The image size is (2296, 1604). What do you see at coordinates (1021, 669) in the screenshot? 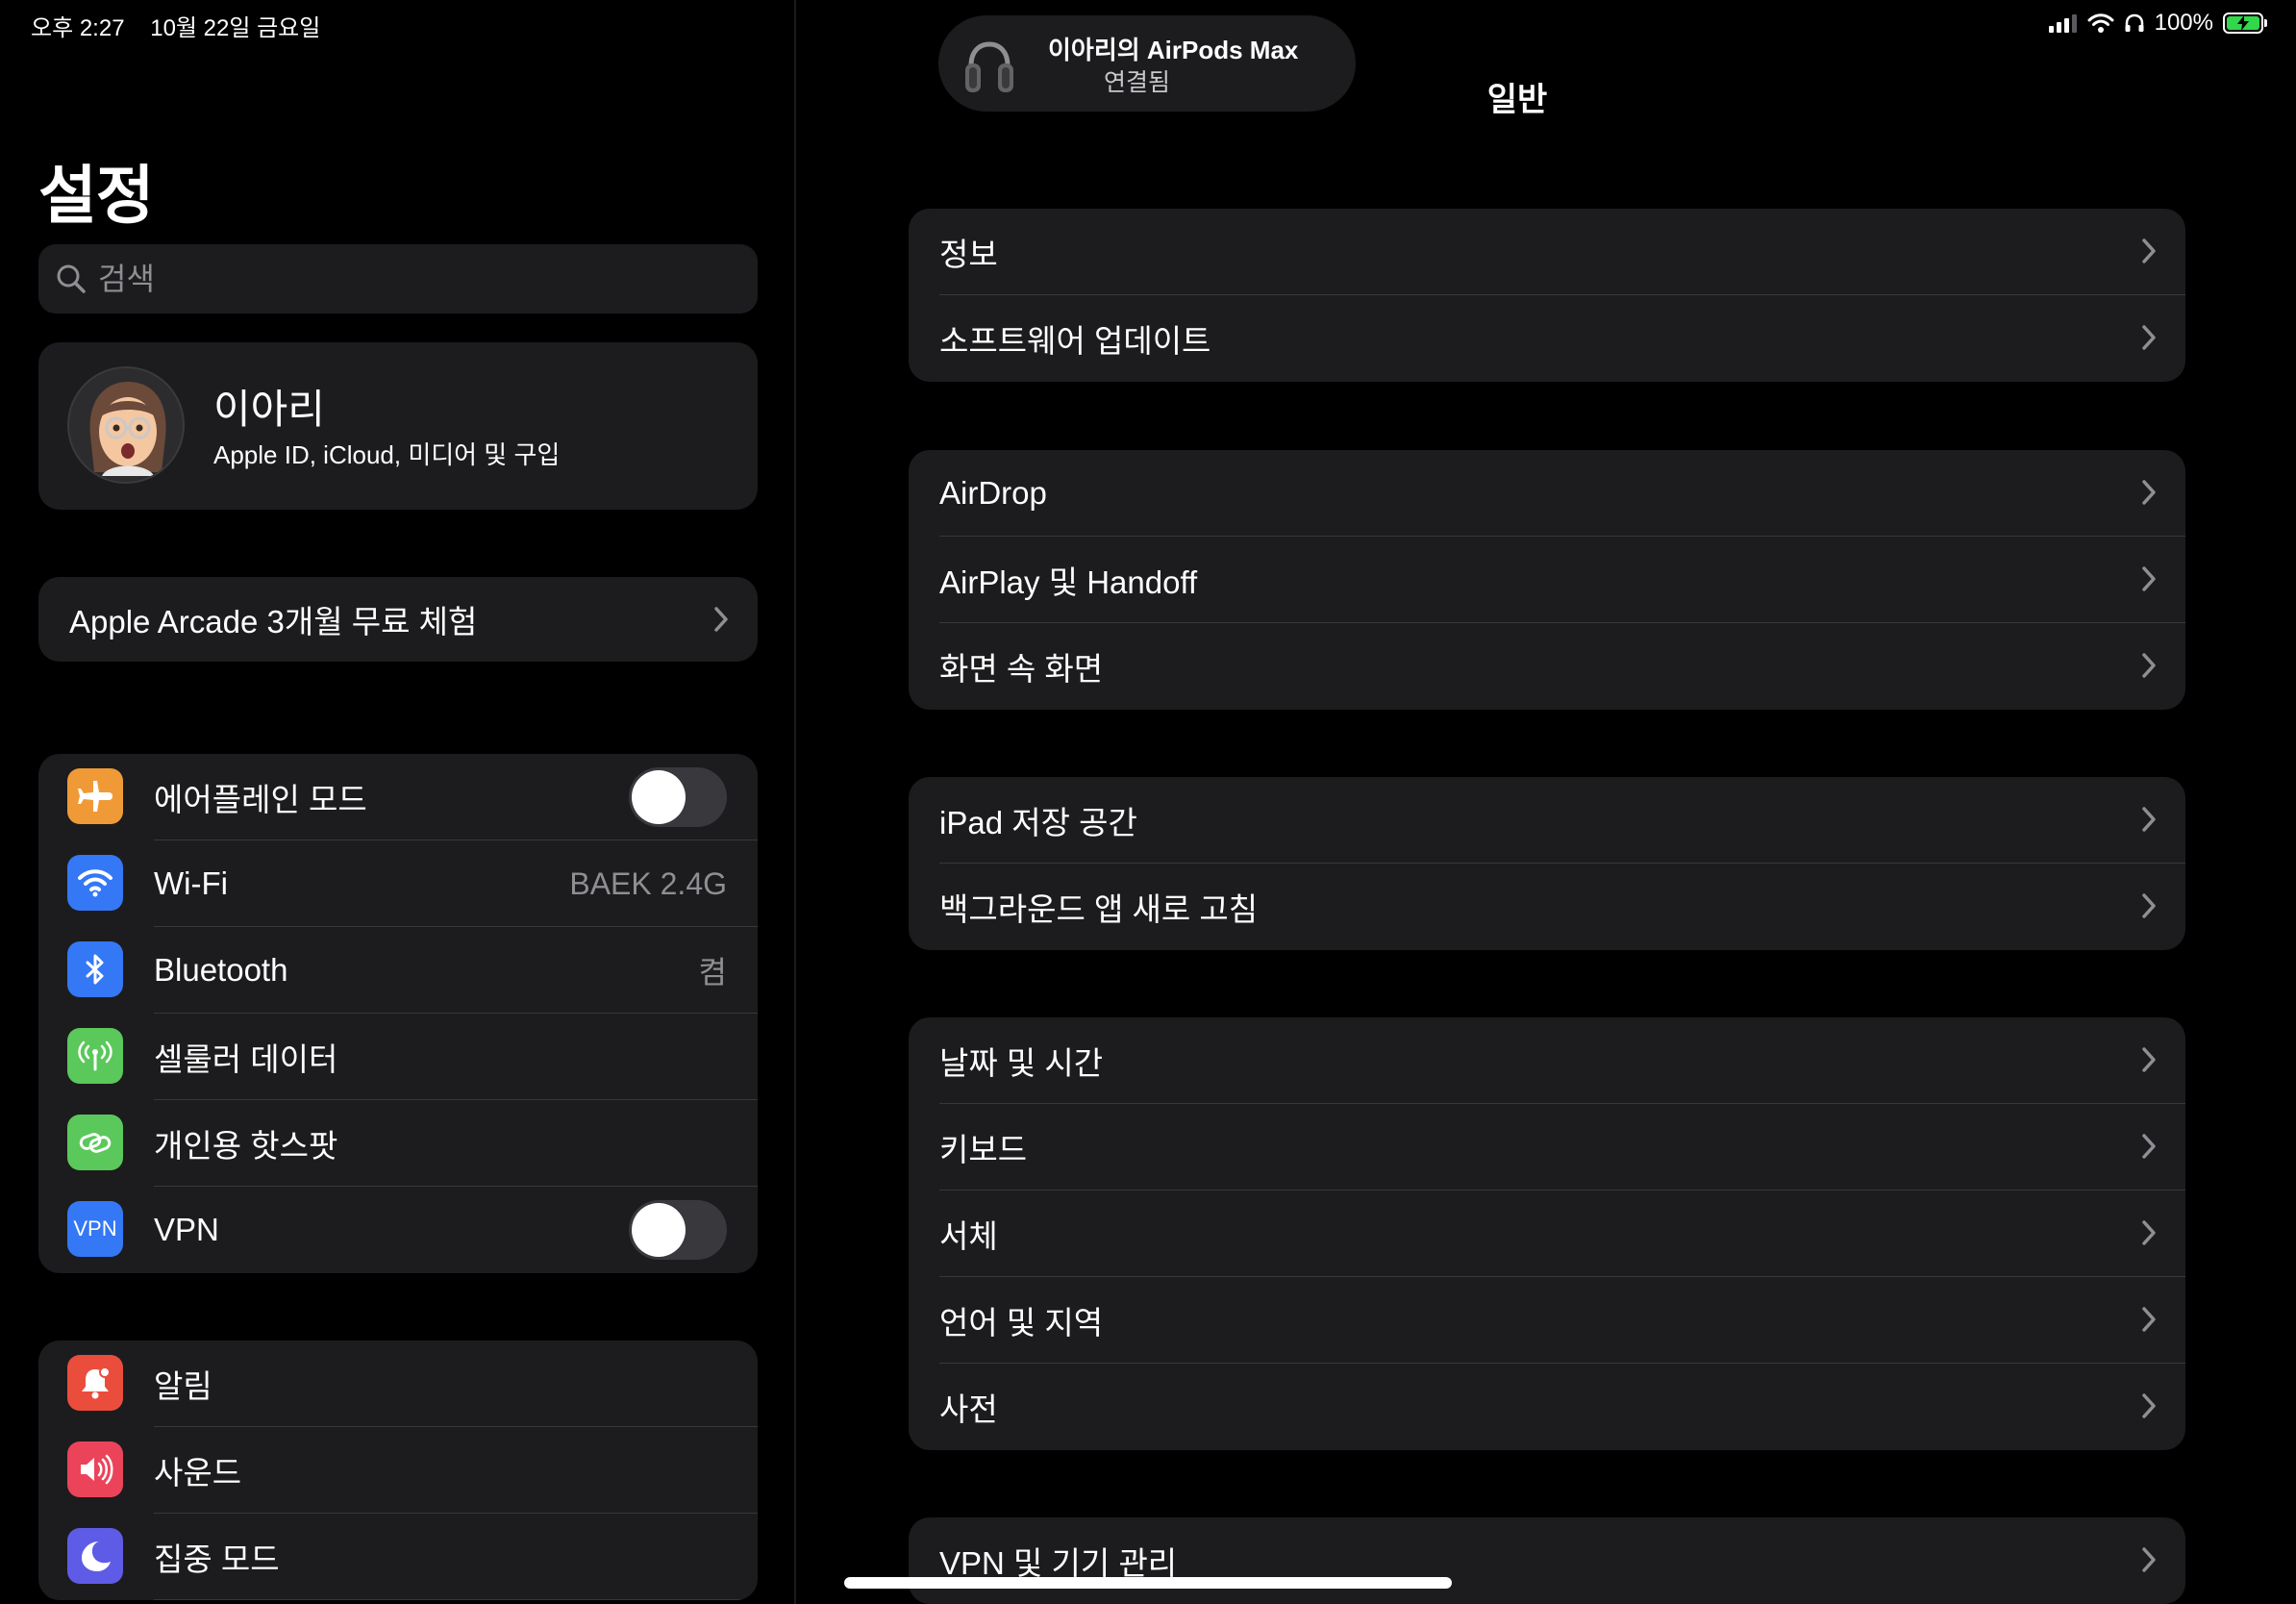
I see `settings-row-label: 화면 속 화면` at bounding box center [1021, 669].